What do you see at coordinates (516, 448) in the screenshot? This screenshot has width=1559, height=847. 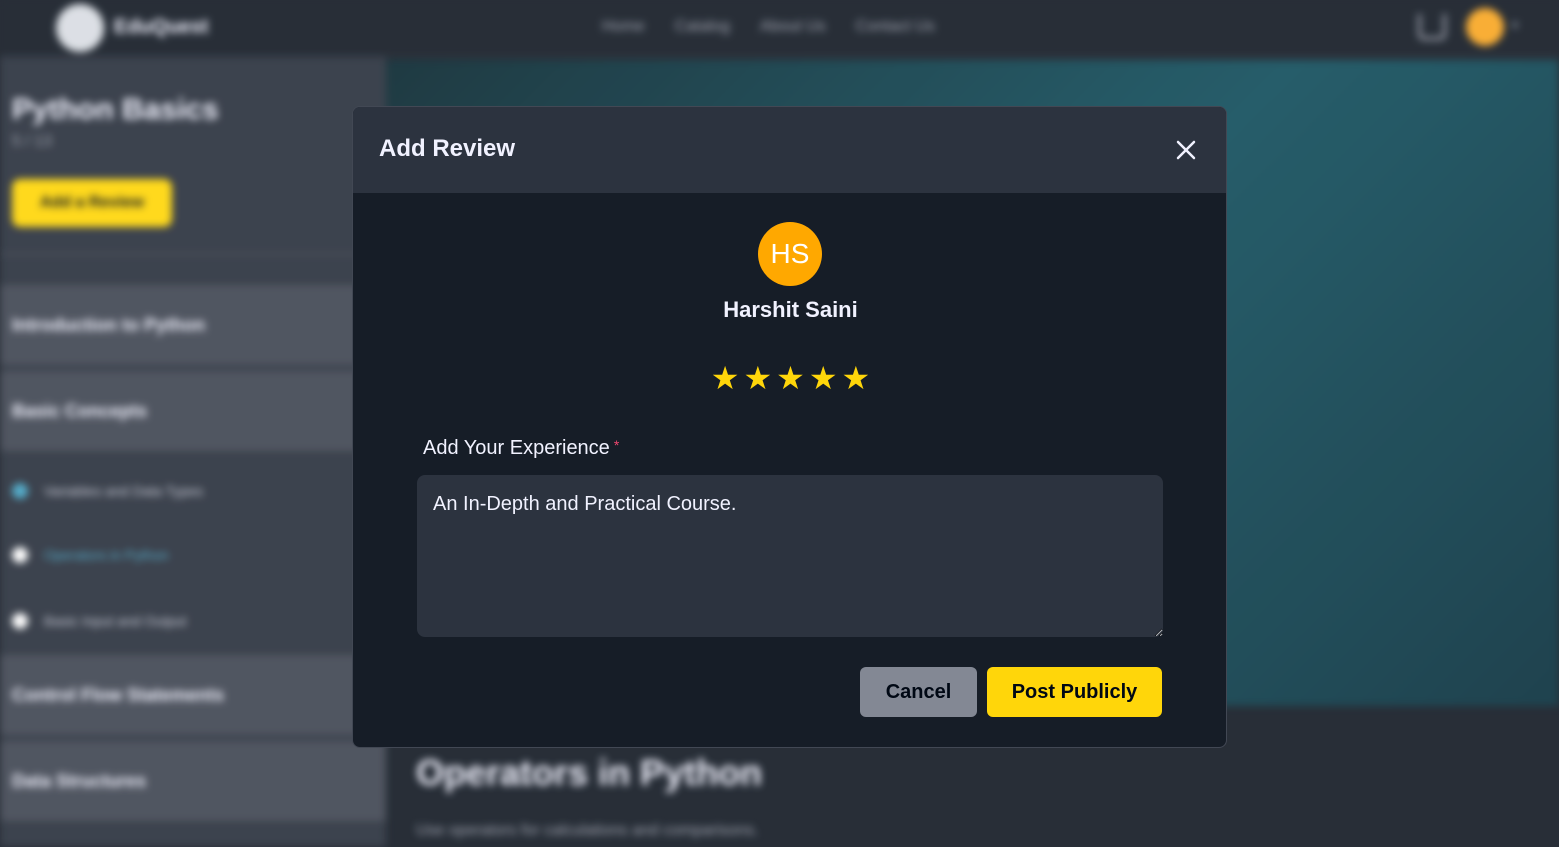 I see `experience-label-text: Add Your Experience` at bounding box center [516, 448].